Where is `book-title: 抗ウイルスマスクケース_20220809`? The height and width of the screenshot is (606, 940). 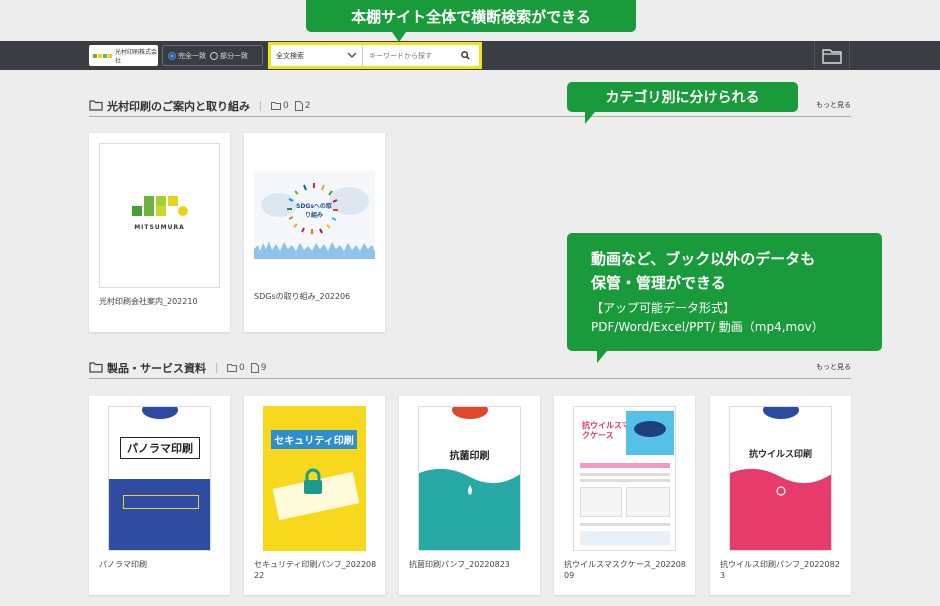
book-title: 抗ウイルスマスクケース_20220809 is located at coordinates (626, 570).